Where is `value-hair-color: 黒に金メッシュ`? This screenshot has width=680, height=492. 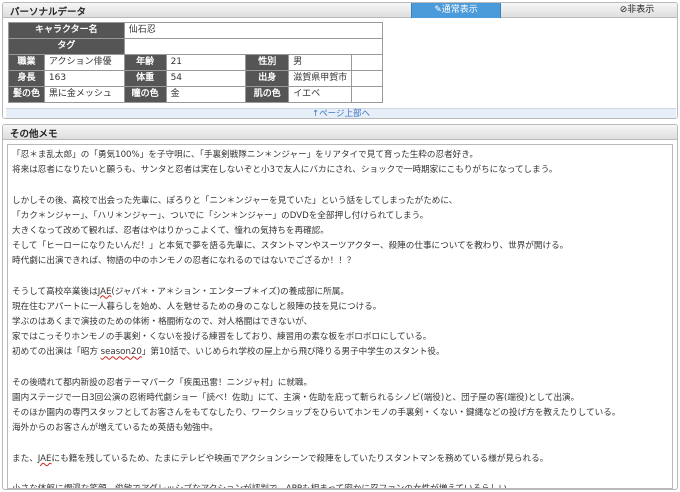 value-hair-color: 黒に金メッシュ is located at coordinates (85, 94).